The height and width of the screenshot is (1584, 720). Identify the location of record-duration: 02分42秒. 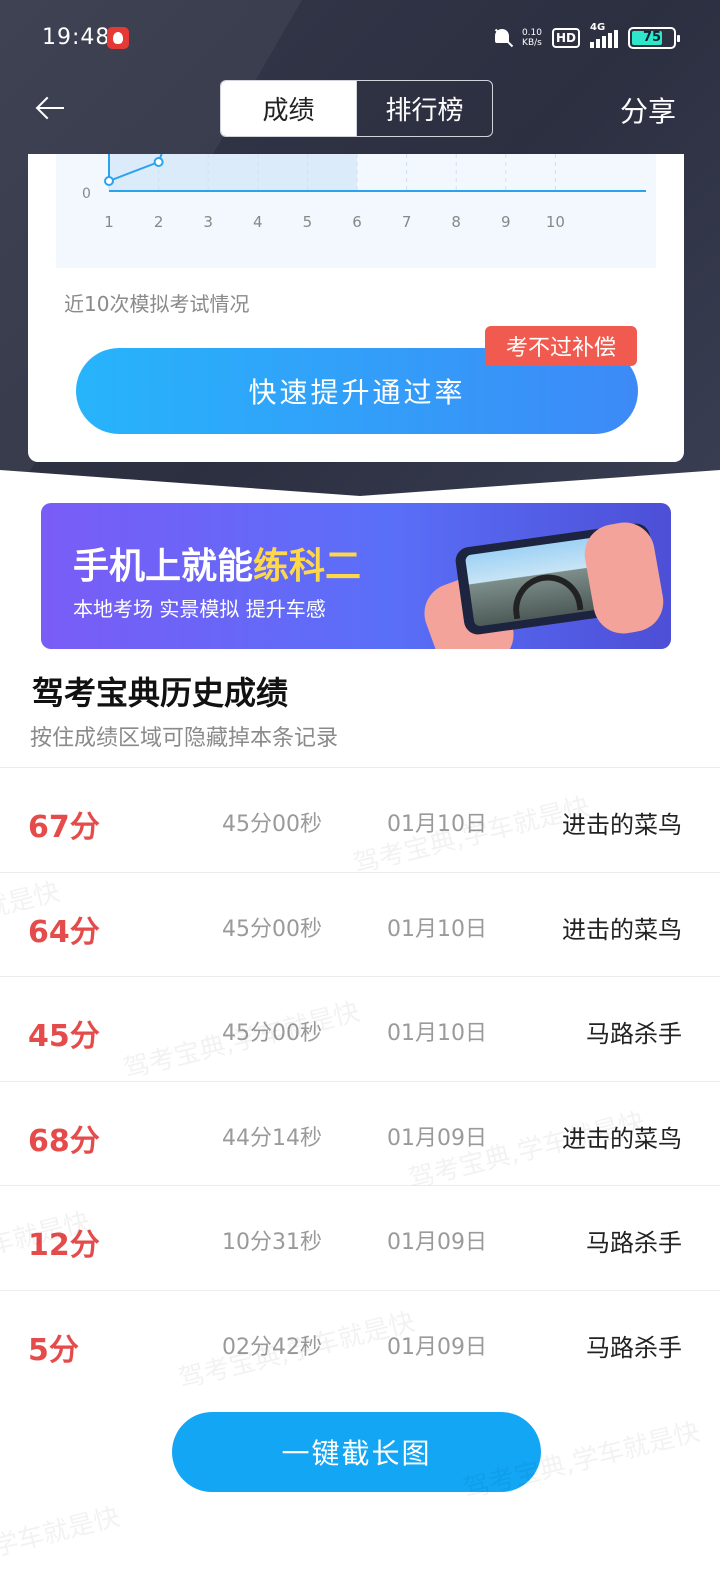
(272, 1347).